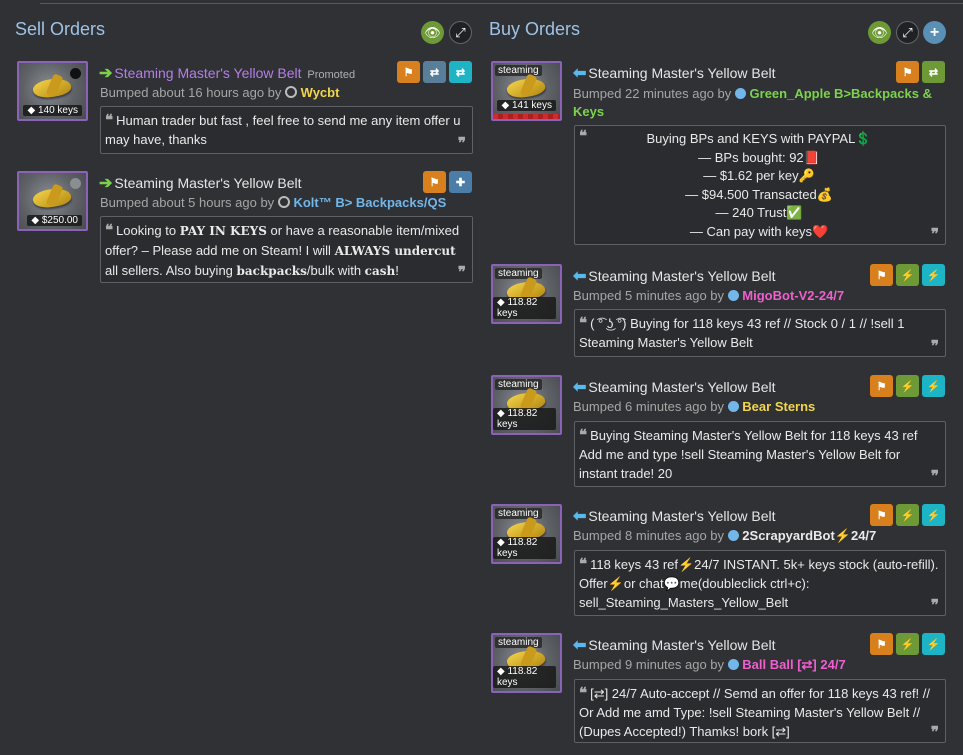  What do you see at coordinates (54, 220) in the screenshot?
I see `price-tag: ◆ $250.00` at bounding box center [54, 220].